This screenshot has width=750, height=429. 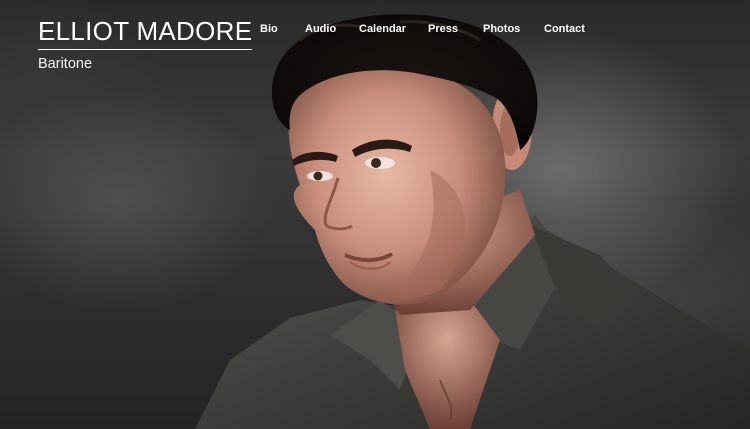 I want to click on main-nav: Bio Audio Calendar Press Photos Contact, so click(x=375, y=29).